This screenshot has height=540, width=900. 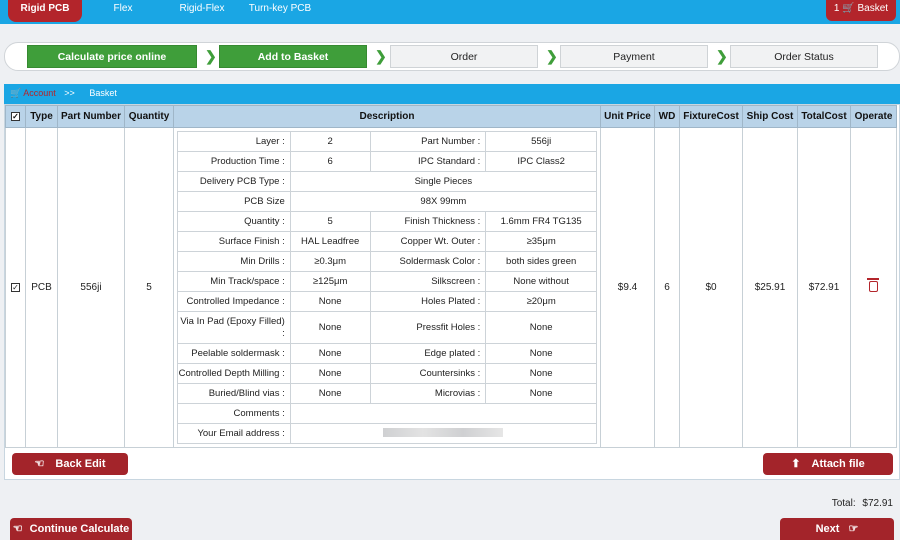 I want to click on desc-label: IPC Standard :, so click(x=428, y=161).